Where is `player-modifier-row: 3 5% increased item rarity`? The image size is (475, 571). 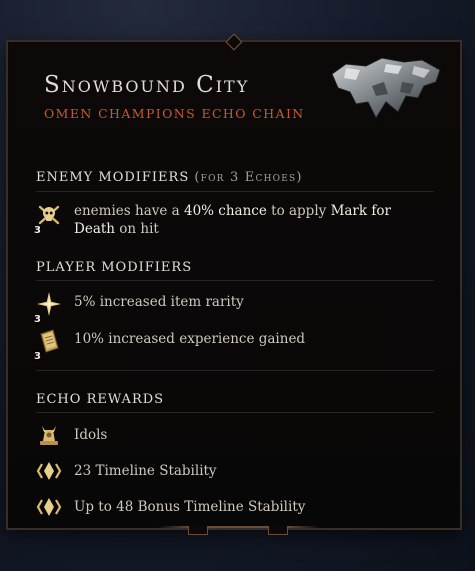 player-modifier-row: 3 5% increased item rarity is located at coordinates (234, 308).